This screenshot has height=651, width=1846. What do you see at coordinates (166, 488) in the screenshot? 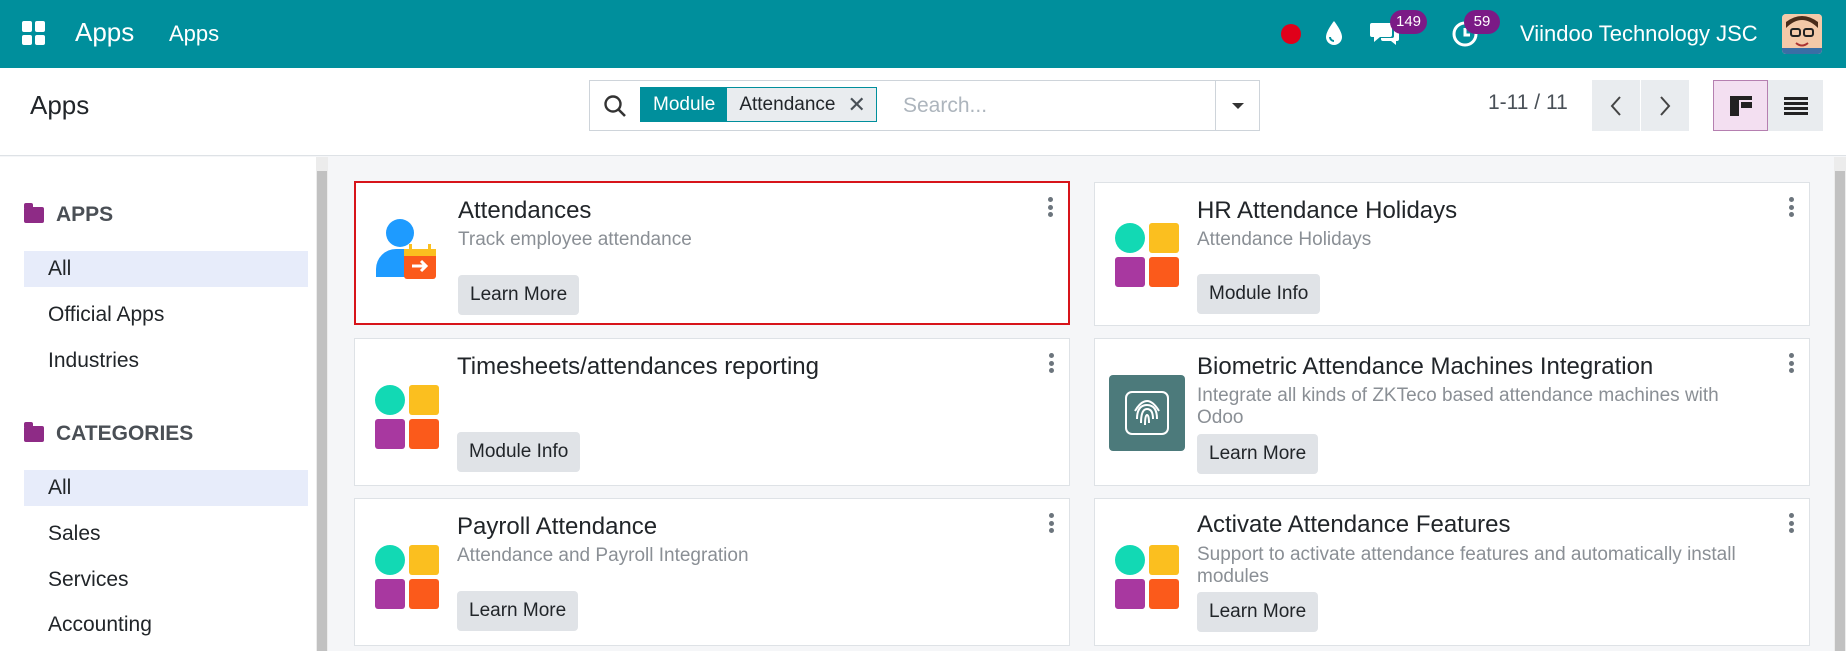
I see `sidebar-item-all-categories: All` at bounding box center [166, 488].